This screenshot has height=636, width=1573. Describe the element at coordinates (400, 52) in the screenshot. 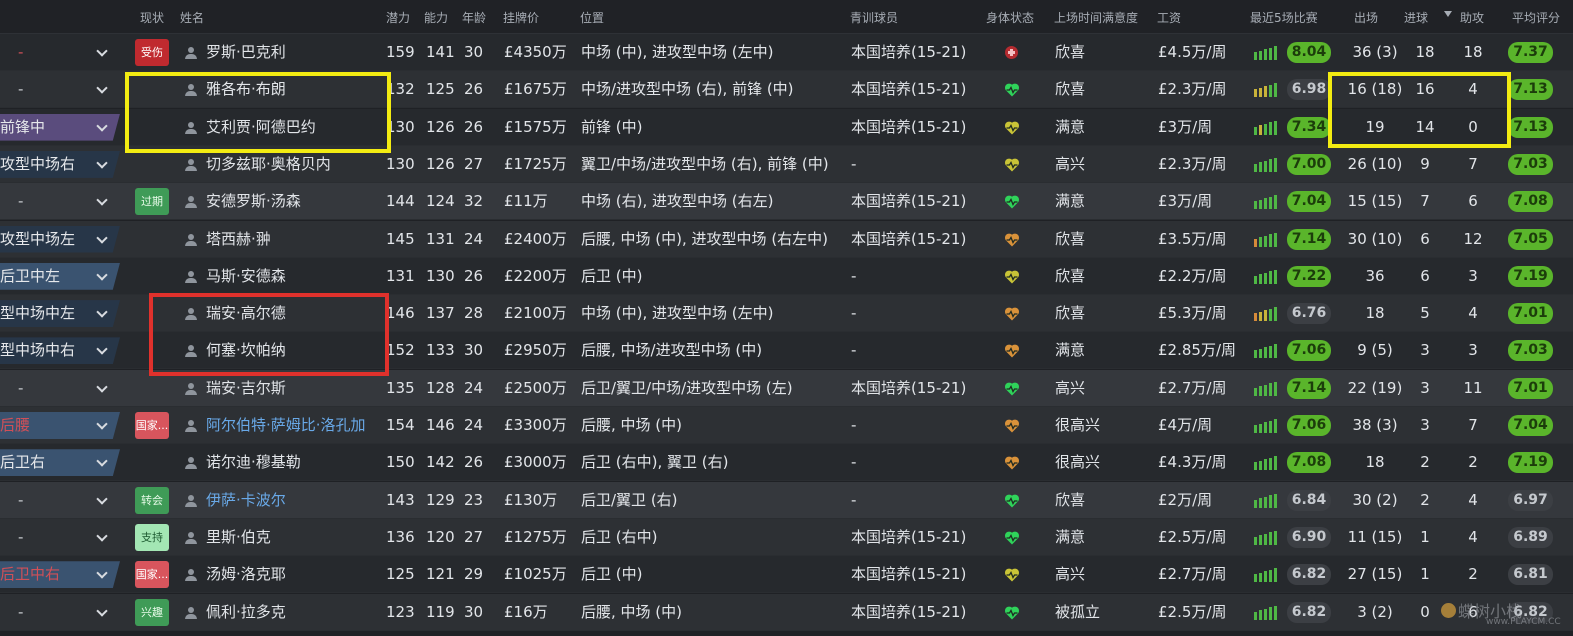

I see `potential-value: 159` at that location.